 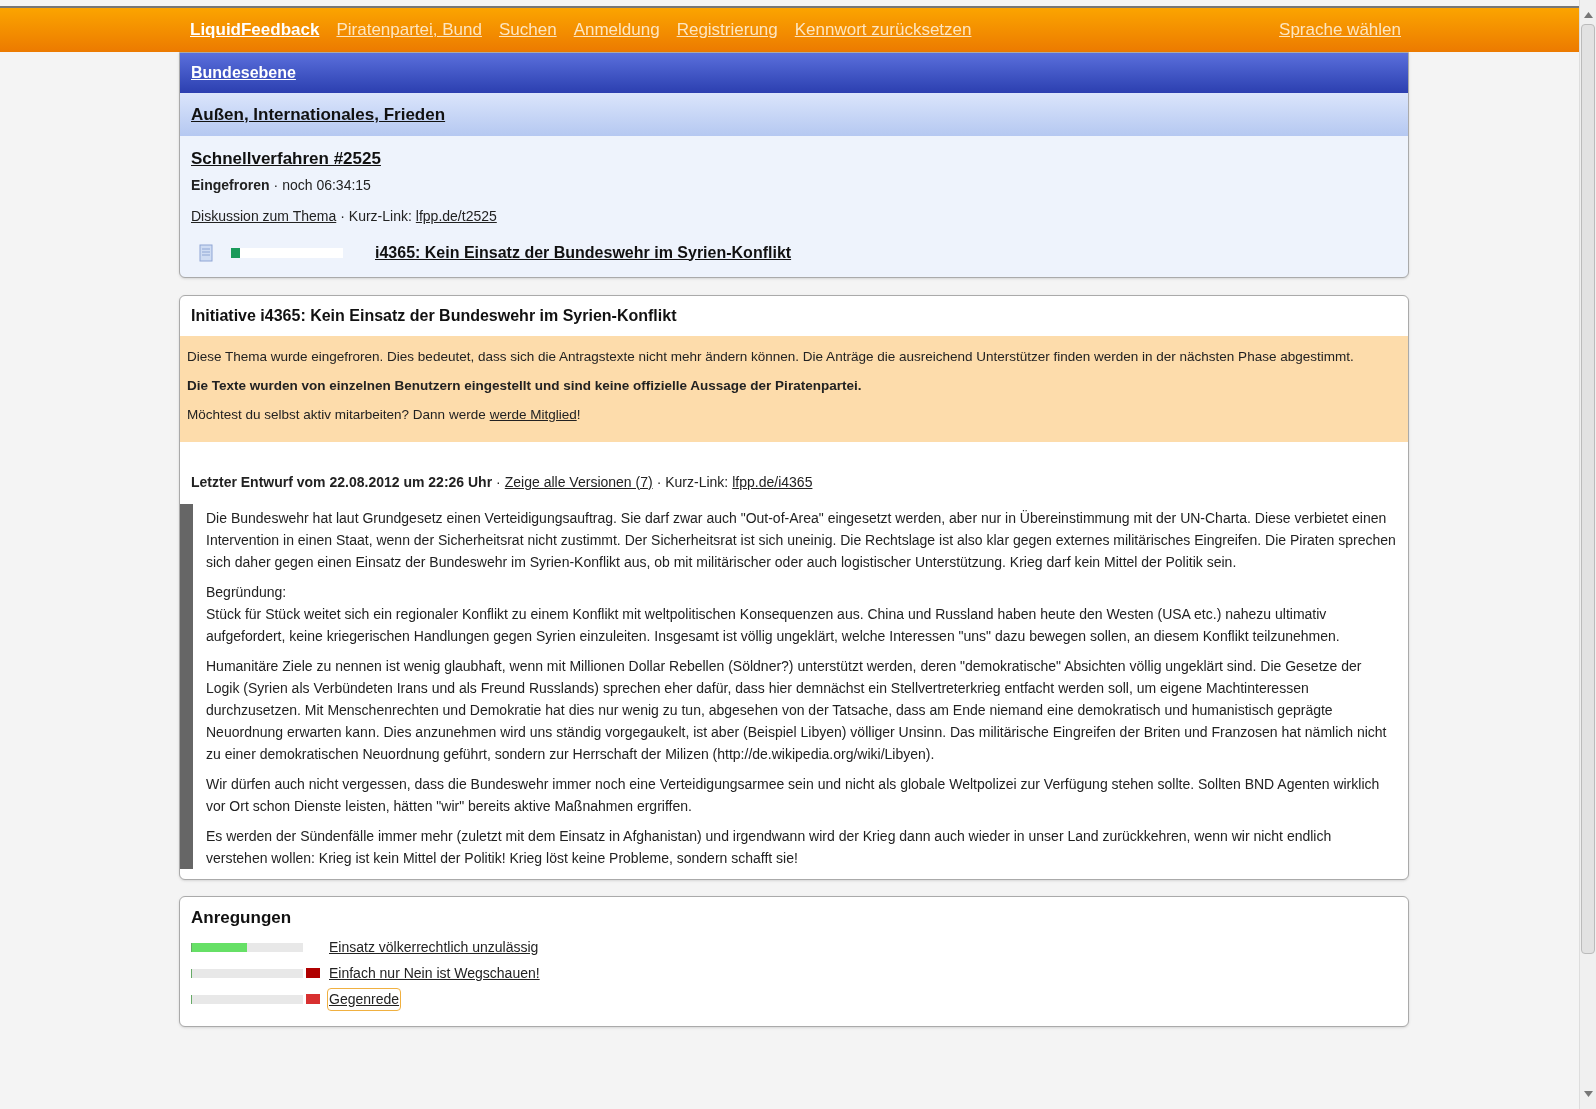 What do you see at coordinates (793, 795) in the screenshot?
I see `draft-paragraph: Wir dürfen auch nicht vergessen, dass die Bundeswehr immer noch eine Verteidigungsarmee sein und nicht als globale Weltpolizei zur Verfügung stehen sollte. Sollten BND Agenten wirklich vor Ort schon Dienste leisten, hätten "wir" bereits aktive Maßnahmen ergriffen.` at bounding box center [793, 795].